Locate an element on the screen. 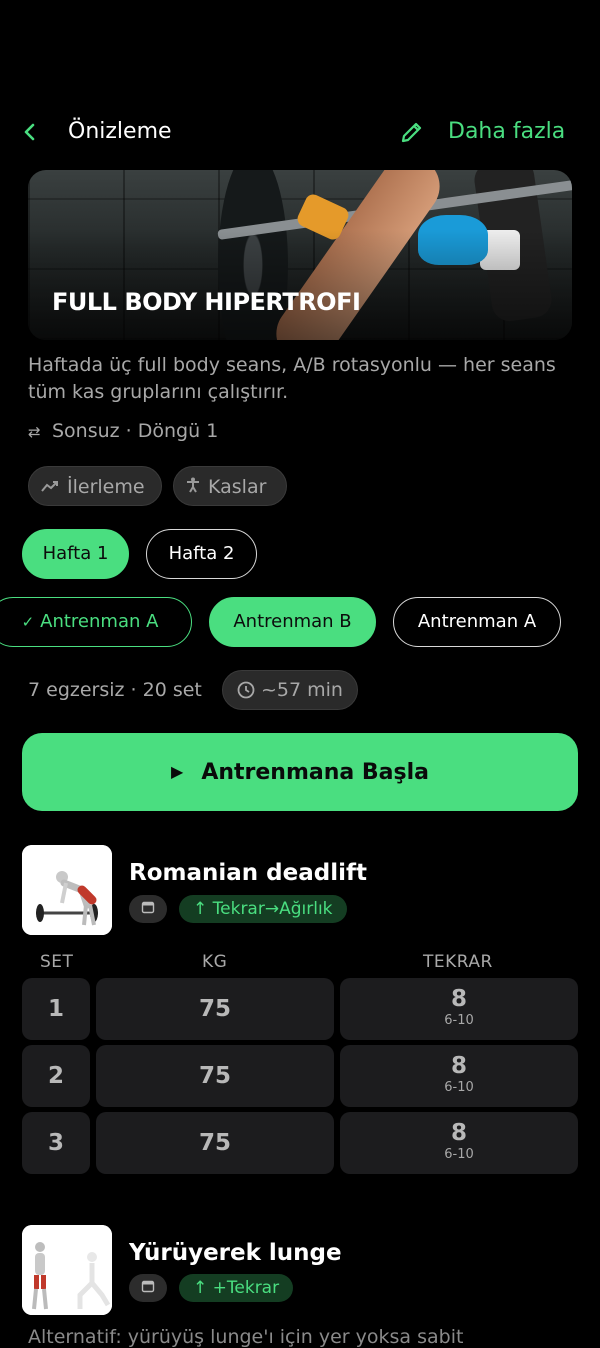  cycle-label: Sonsuz · Döngü 1 is located at coordinates (135, 431).